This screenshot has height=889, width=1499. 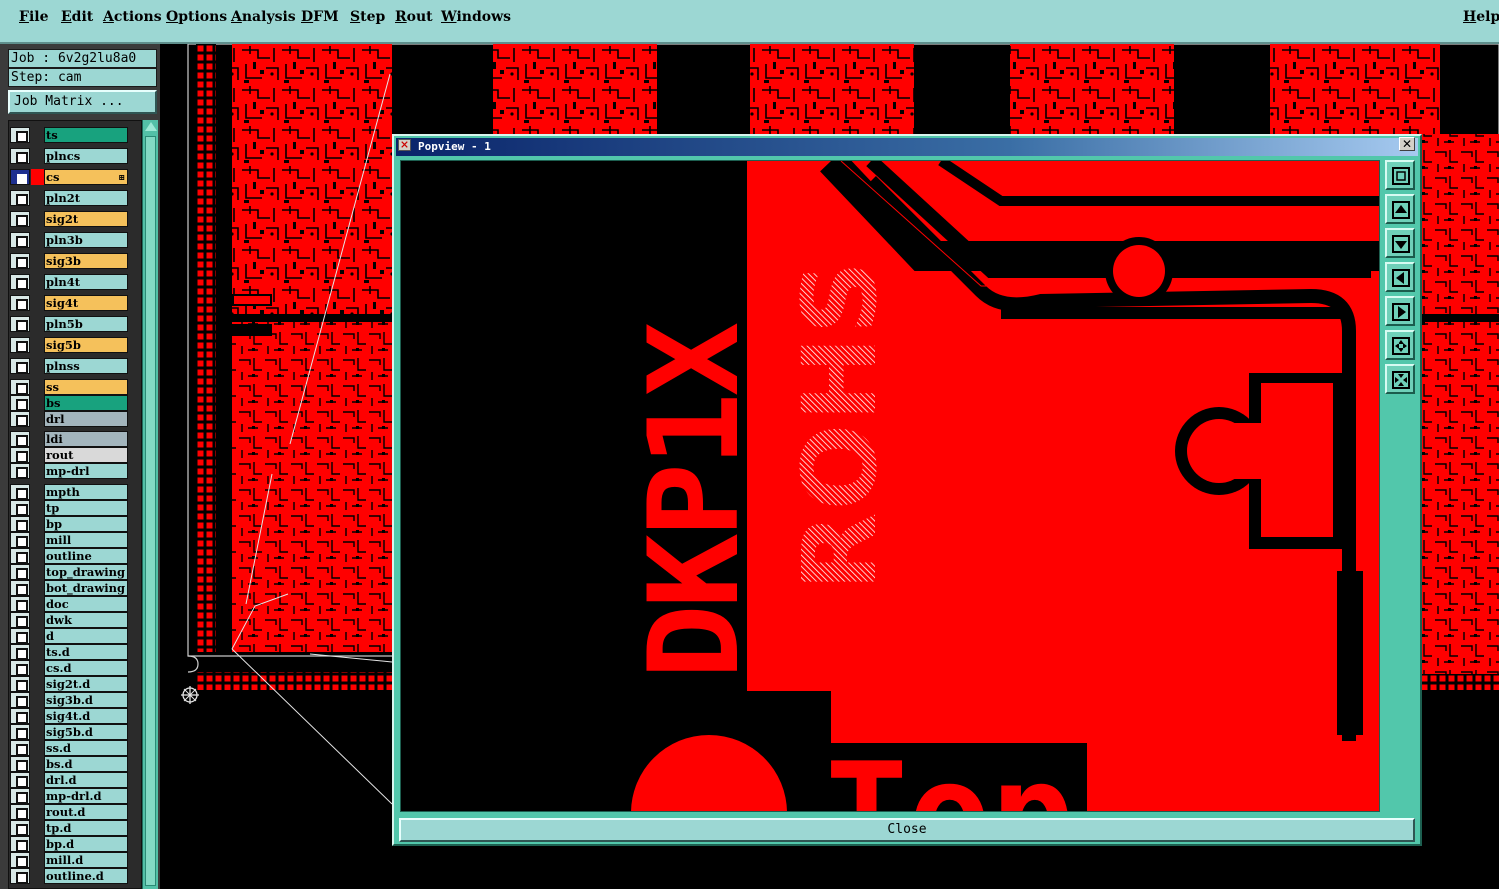 What do you see at coordinates (414, 17) in the screenshot?
I see `menu-rout: Rout` at bounding box center [414, 17].